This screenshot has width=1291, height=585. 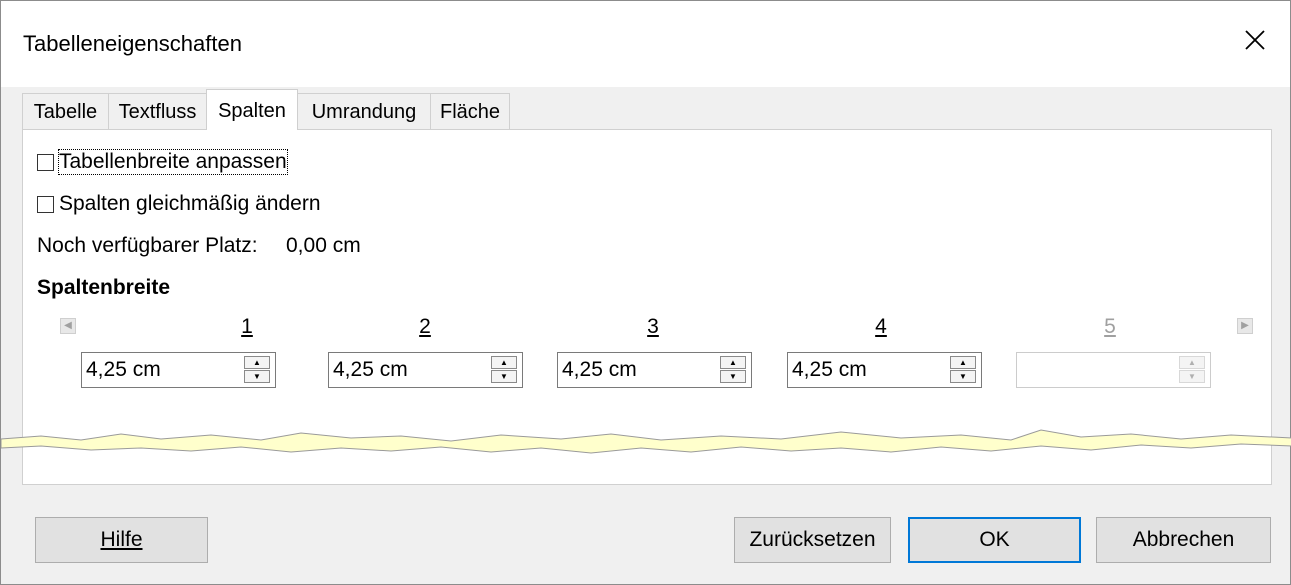 I want to click on adapt-width-option: Tabellenbreite anpassen, so click(x=162, y=162).